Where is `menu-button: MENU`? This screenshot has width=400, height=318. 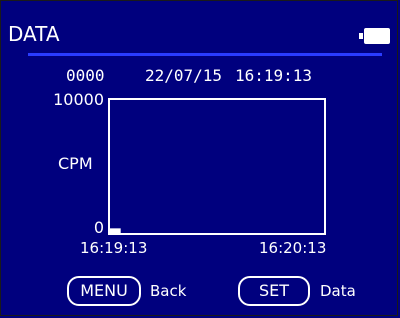 menu-button: MENU is located at coordinates (104, 291).